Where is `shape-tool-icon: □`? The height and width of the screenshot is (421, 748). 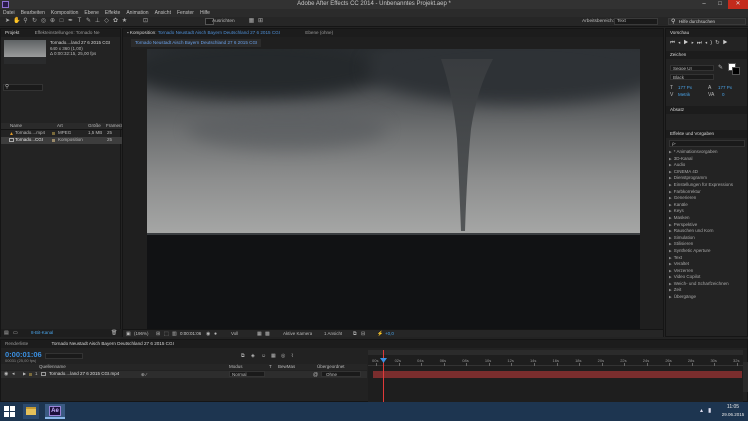
shape-tool-icon: □ is located at coordinates (61, 21).